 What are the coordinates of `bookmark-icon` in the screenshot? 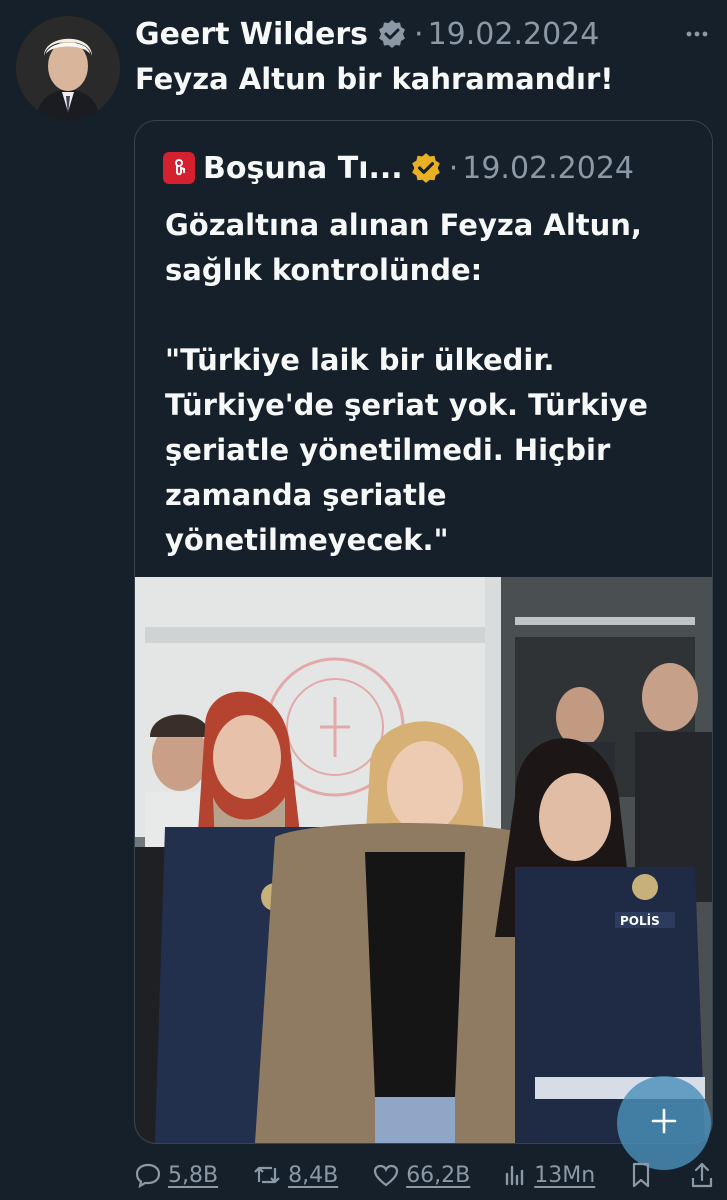 It's located at (641, 1175).